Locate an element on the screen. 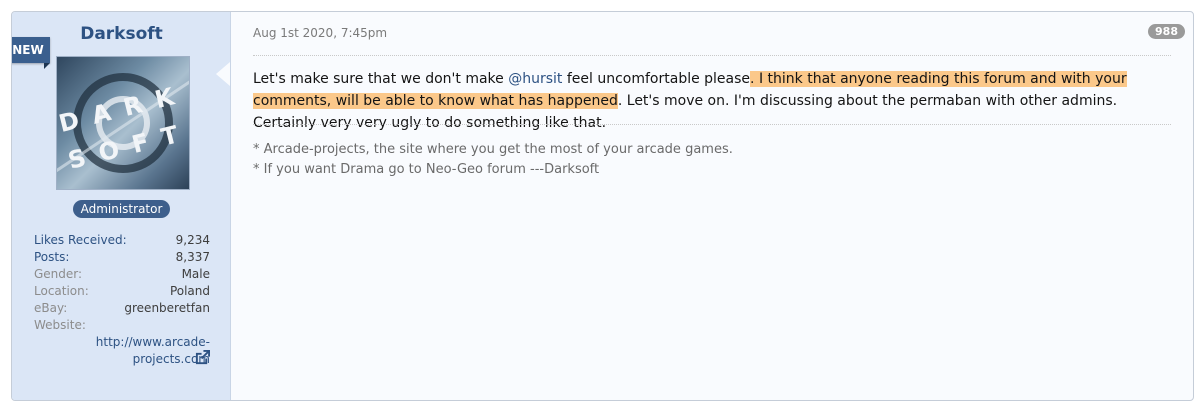 Image resolution: width=1200 pixels, height=409 pixels. stat-gender-label: Gender: is located at coordinates (58, 274).